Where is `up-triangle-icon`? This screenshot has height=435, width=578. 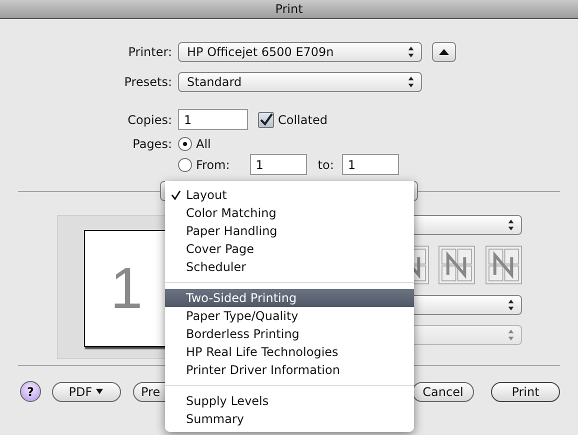 up-triangle-icon is located at coordinates (444, 52).